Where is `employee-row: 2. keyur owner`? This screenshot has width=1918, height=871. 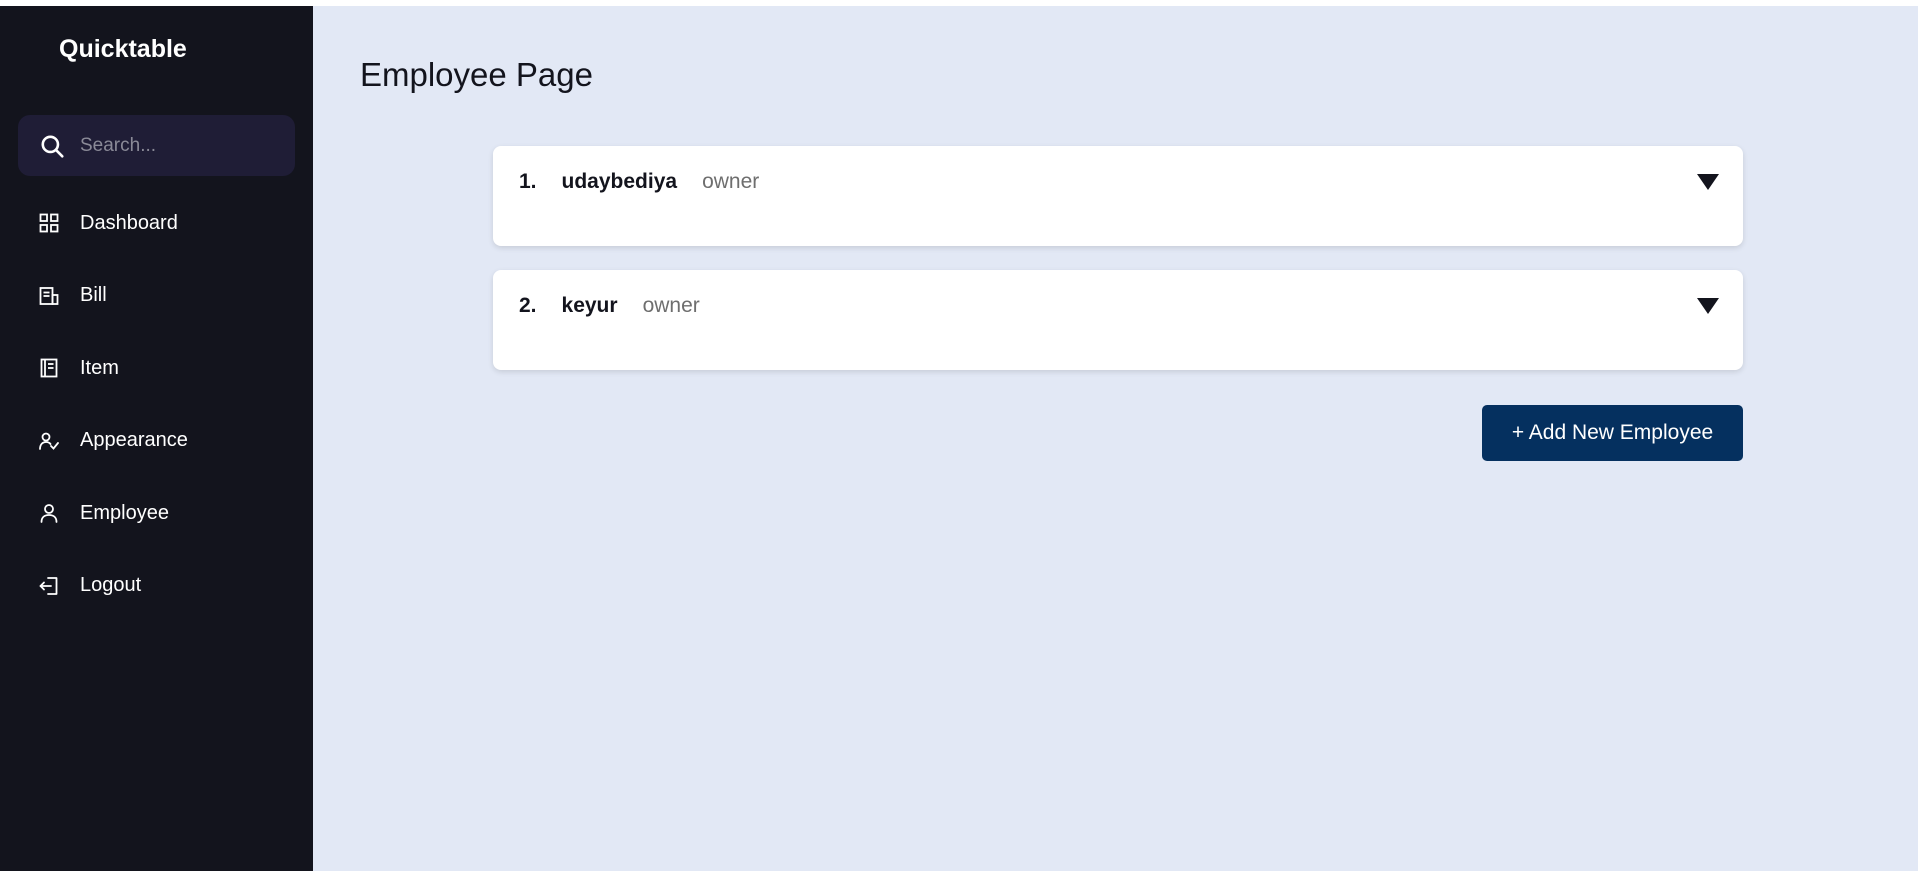
employee-row: 2. keyur owner is located at coordinates (609, 306).